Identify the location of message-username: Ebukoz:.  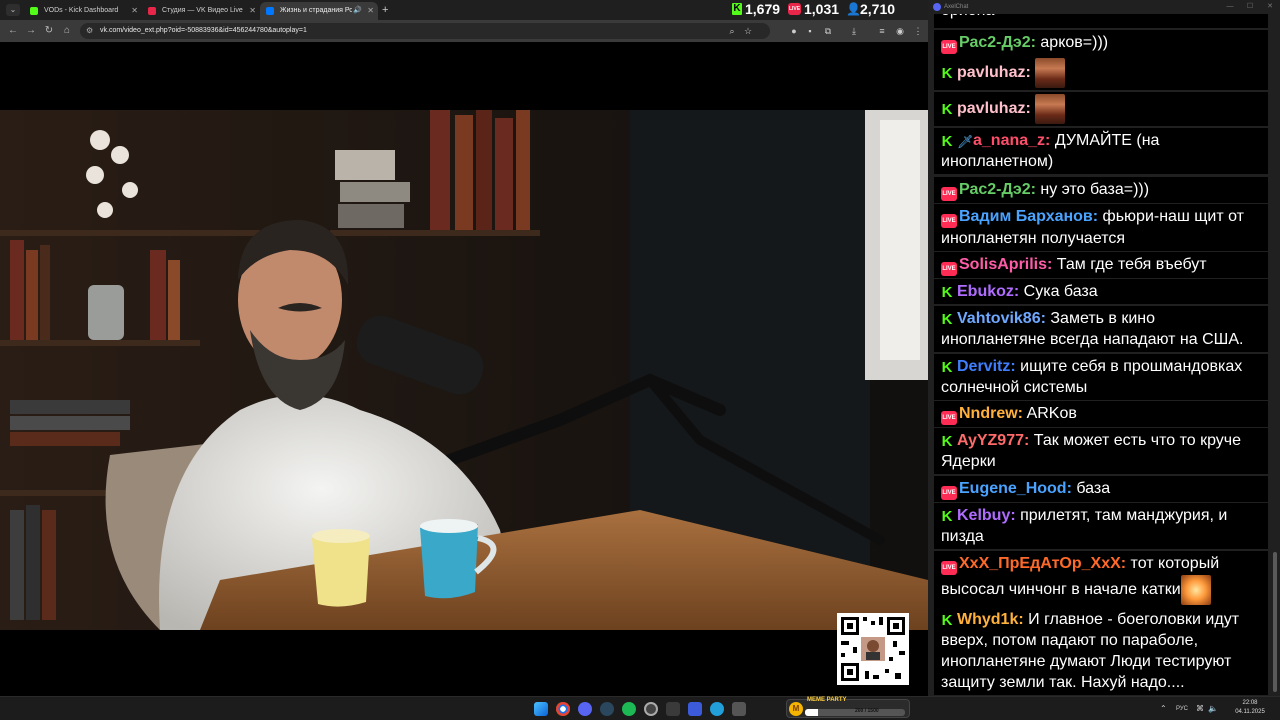
(988, 291).